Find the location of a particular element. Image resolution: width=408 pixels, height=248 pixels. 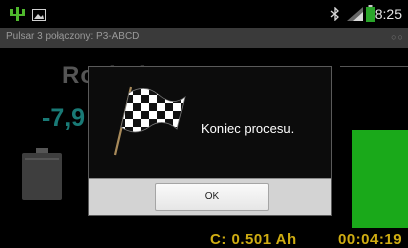

elapsed-time: 00:04:19 is located at coordinates (370, 239).